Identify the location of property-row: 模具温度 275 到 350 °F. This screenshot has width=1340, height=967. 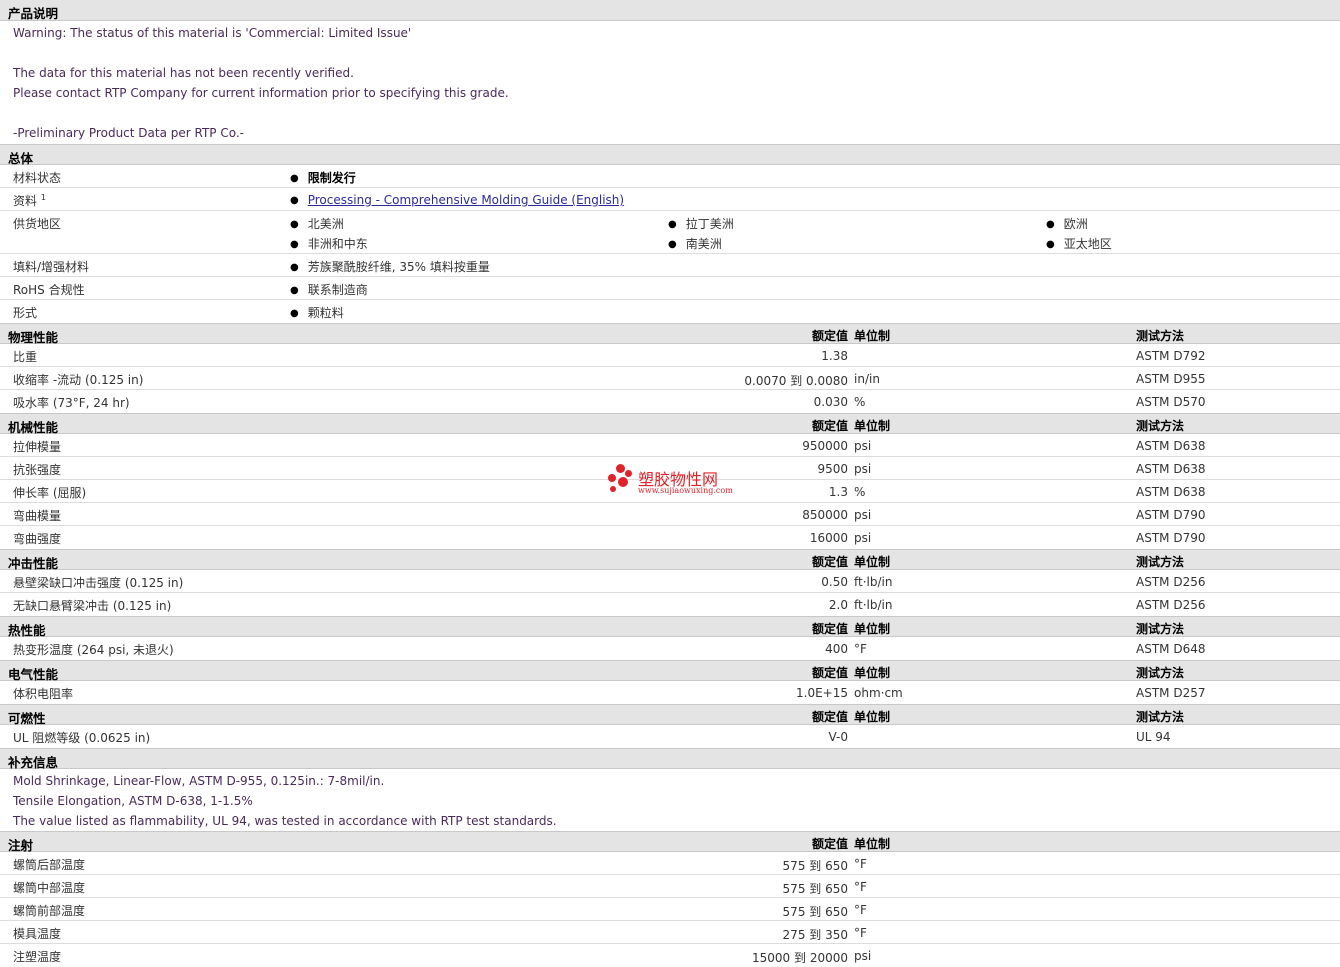
(670, 932).